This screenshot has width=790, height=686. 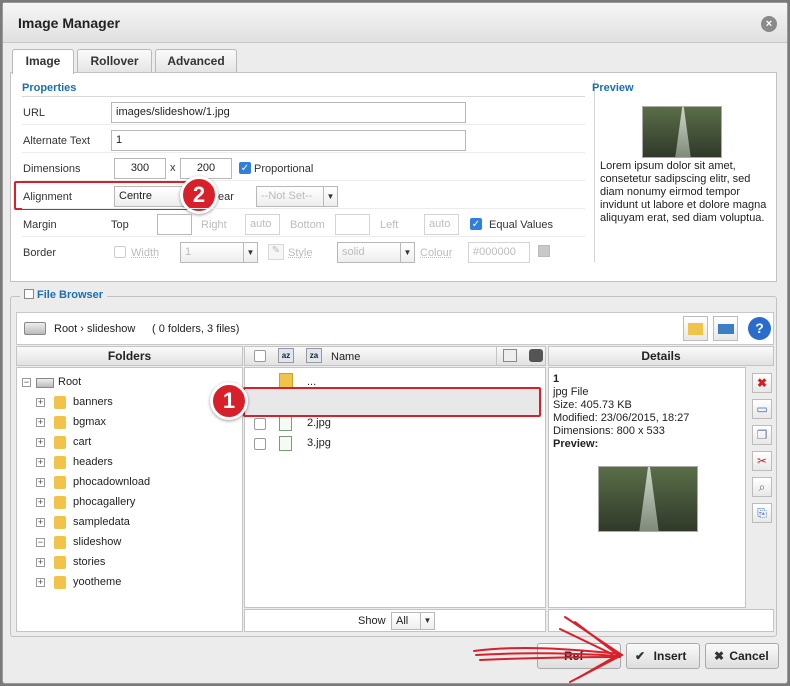 What do you see at coordinates (548, 649) in the screenshot?
I see `annotation-arrow` at bounding box center [548, 649].